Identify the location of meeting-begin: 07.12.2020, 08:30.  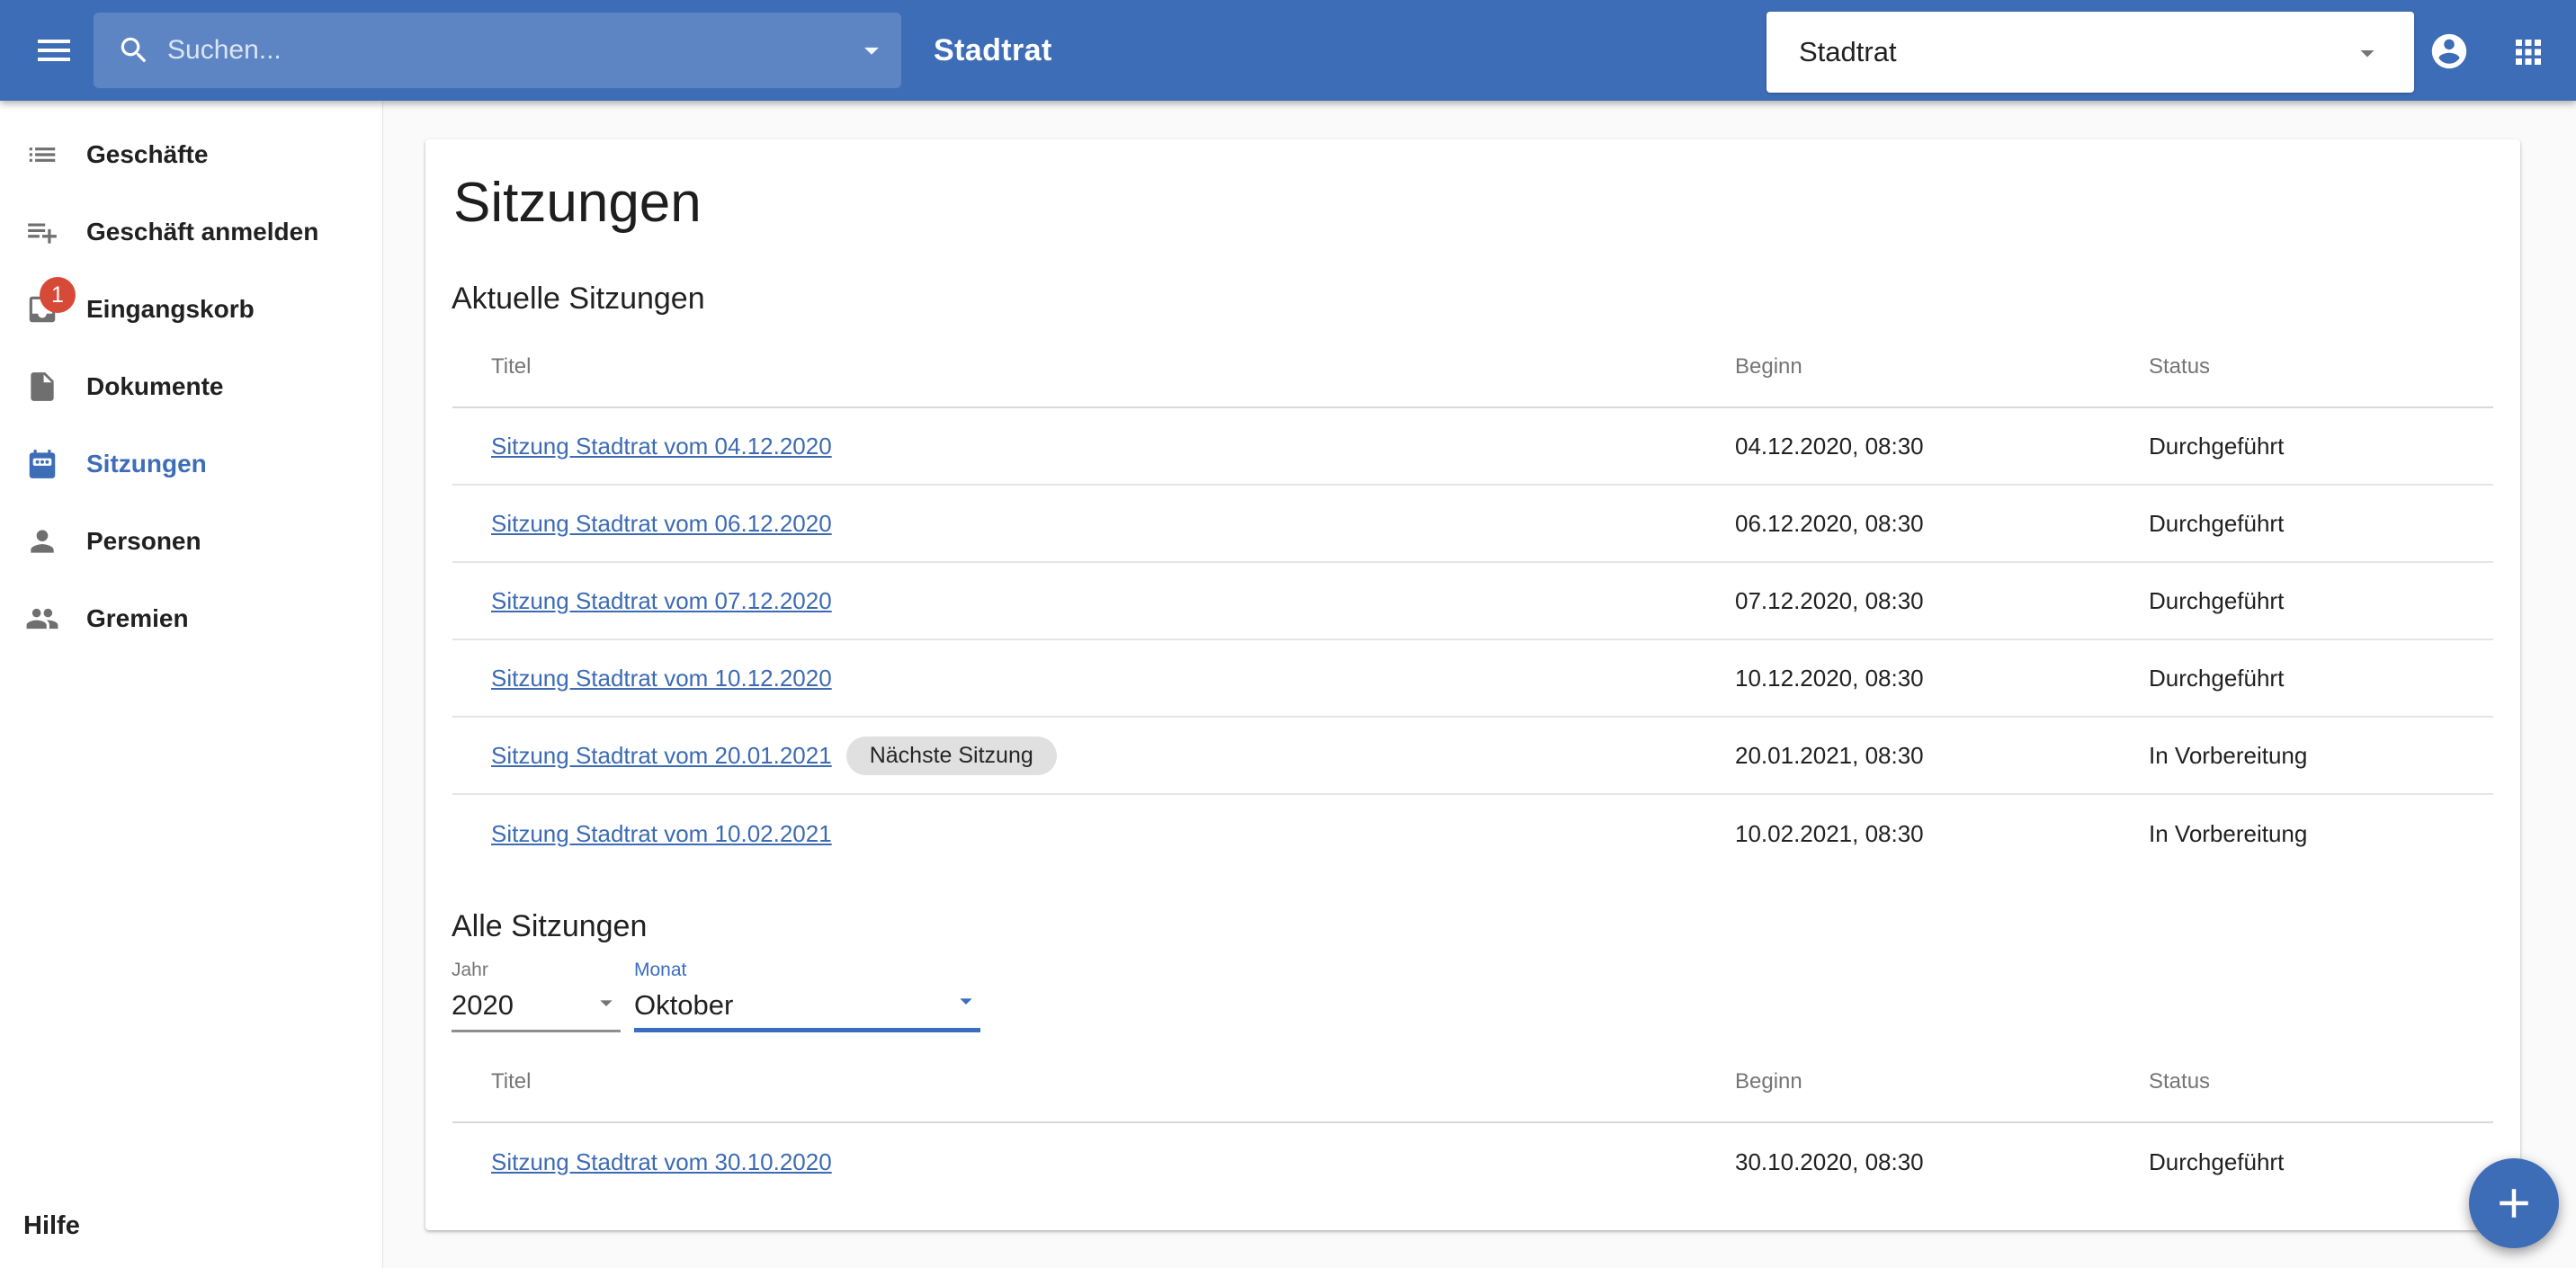
(1829, 600).